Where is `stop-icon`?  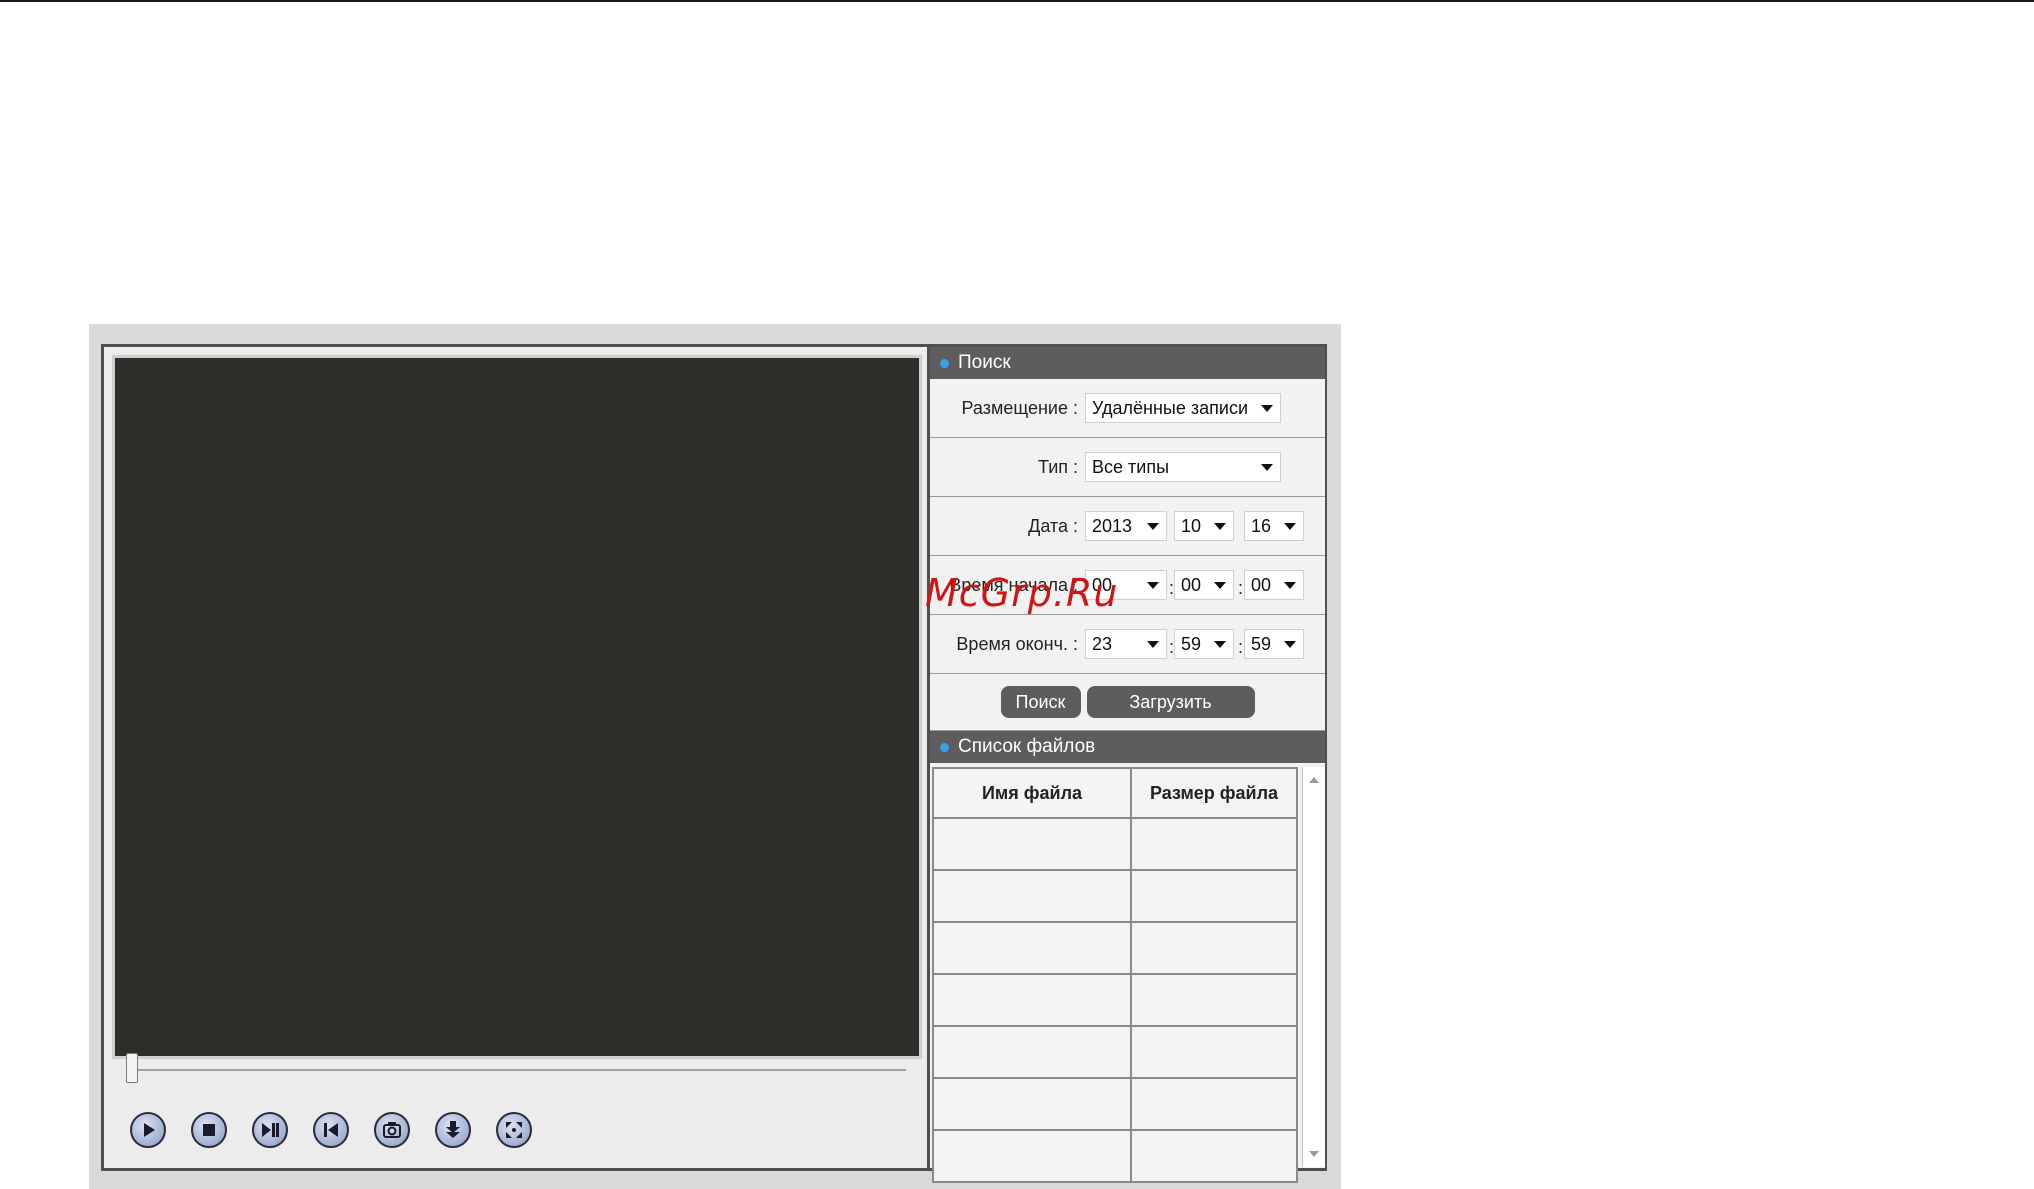
stop-icon is located at coordinates (209, 1130).